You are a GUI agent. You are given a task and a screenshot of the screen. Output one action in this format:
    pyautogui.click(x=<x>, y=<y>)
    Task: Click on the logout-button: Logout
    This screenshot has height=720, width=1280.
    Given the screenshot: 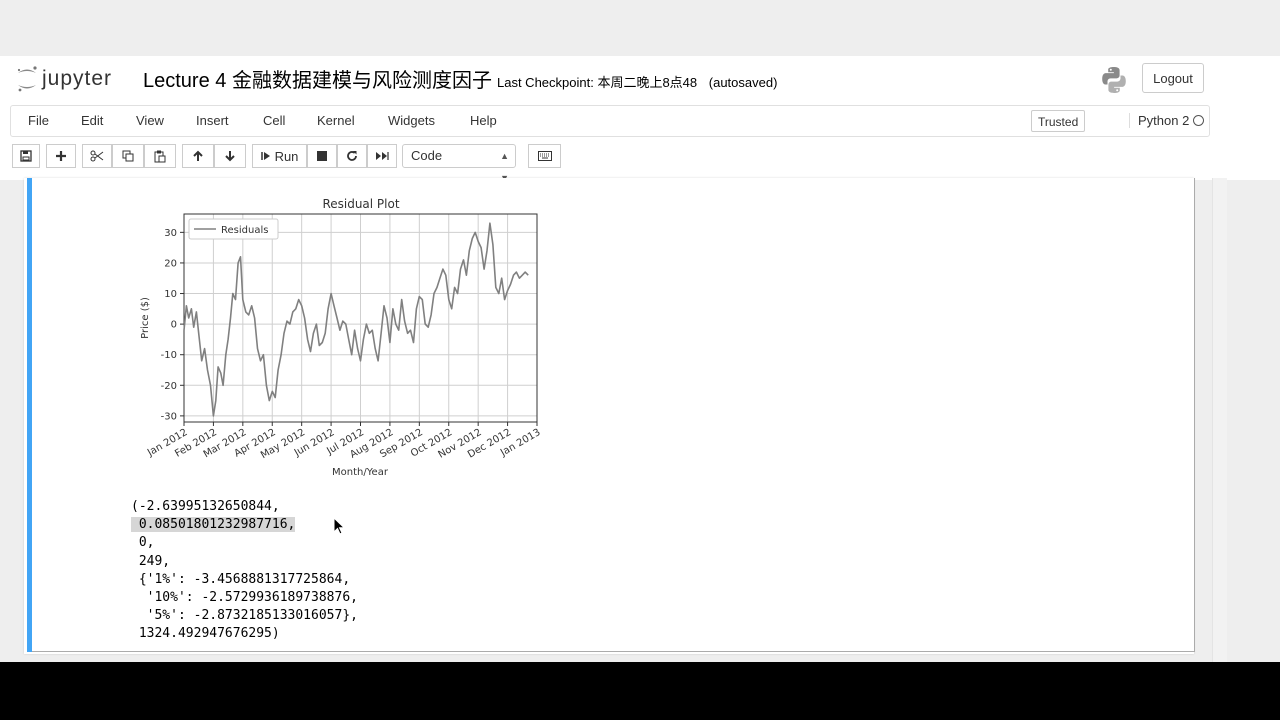 What is the action you would take?
    pyautogui.click(x=1173, y=78)
    